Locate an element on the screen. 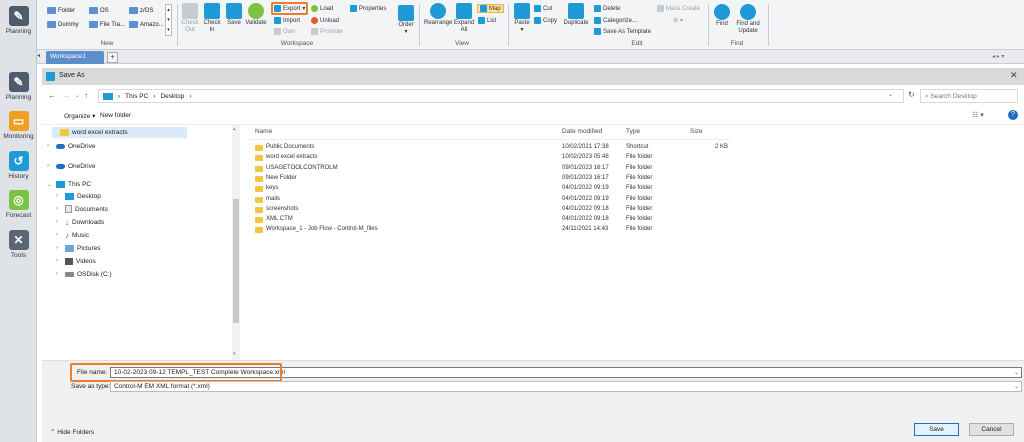  tree-item-documents: › Documents is located at coordinates (82, 209).